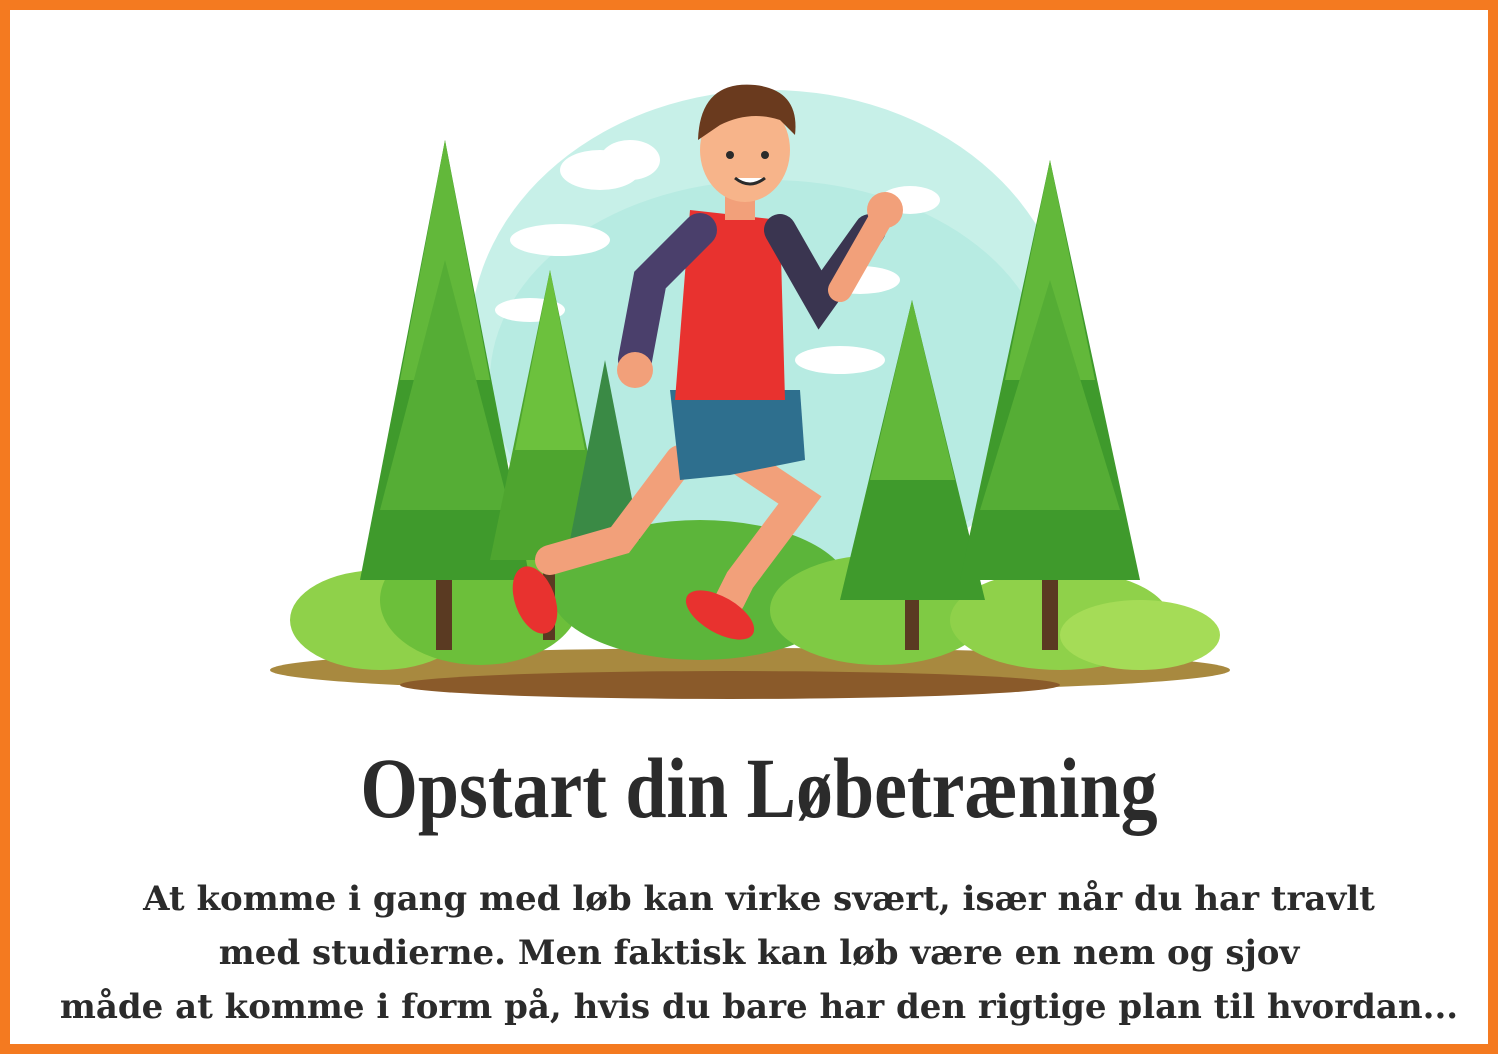  Describe the element at coordinates (759, 788) in the screenshot. I see `page-title: Opstart din Løbetræning` at that location.